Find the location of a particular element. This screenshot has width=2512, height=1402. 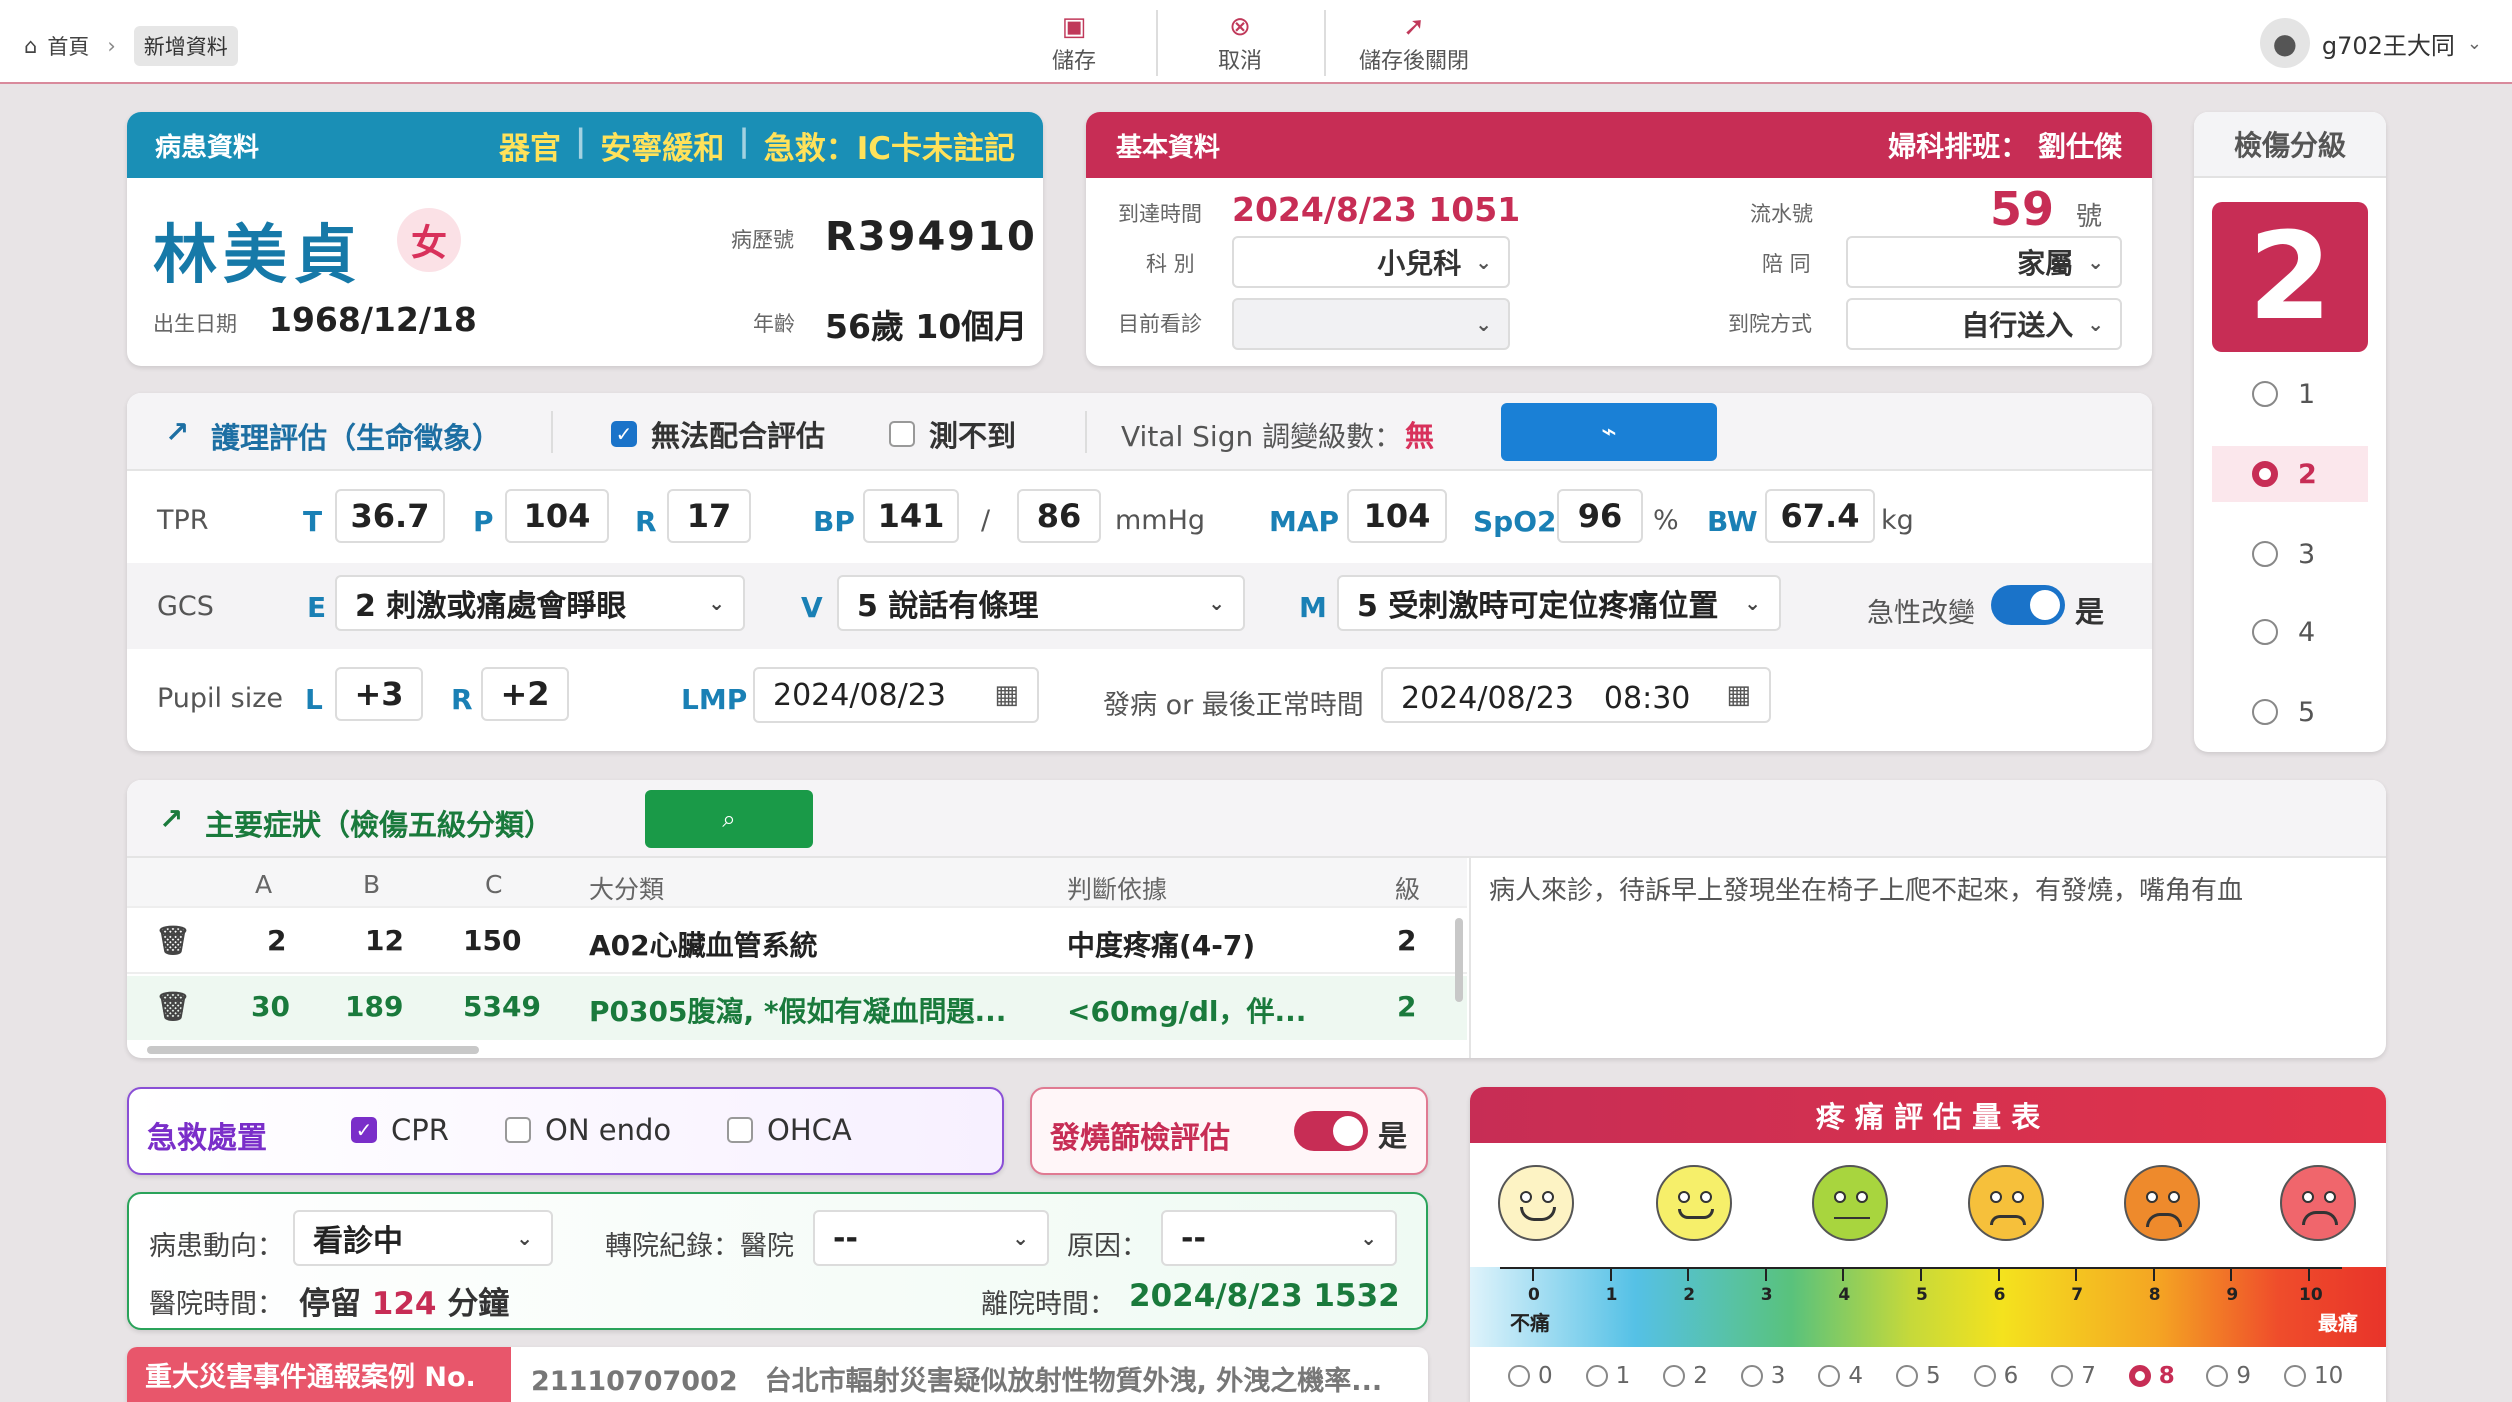

triage-option-label: 3 is located at coordinates (2307, 554).